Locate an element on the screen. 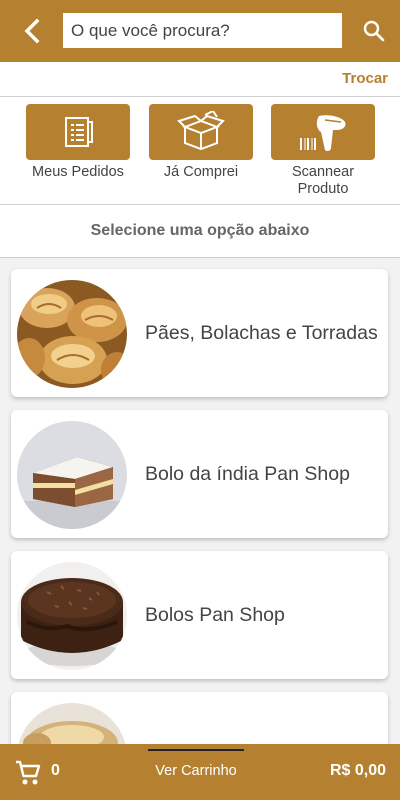 The height and width of the screenshot is (800, 400). bottom-bar: 0 Ver Carrinho R$ 0,00 is located at coordinates (200, 772).